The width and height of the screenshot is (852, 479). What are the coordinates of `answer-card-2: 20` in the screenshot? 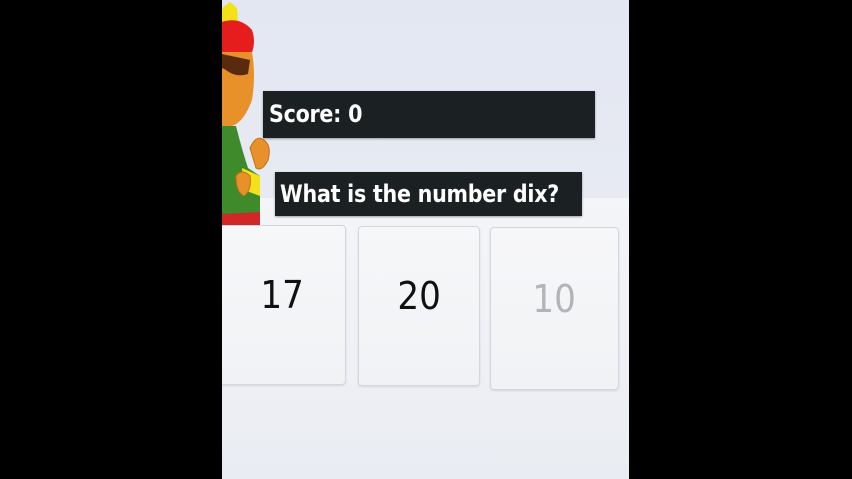 It's located at (419, 306).